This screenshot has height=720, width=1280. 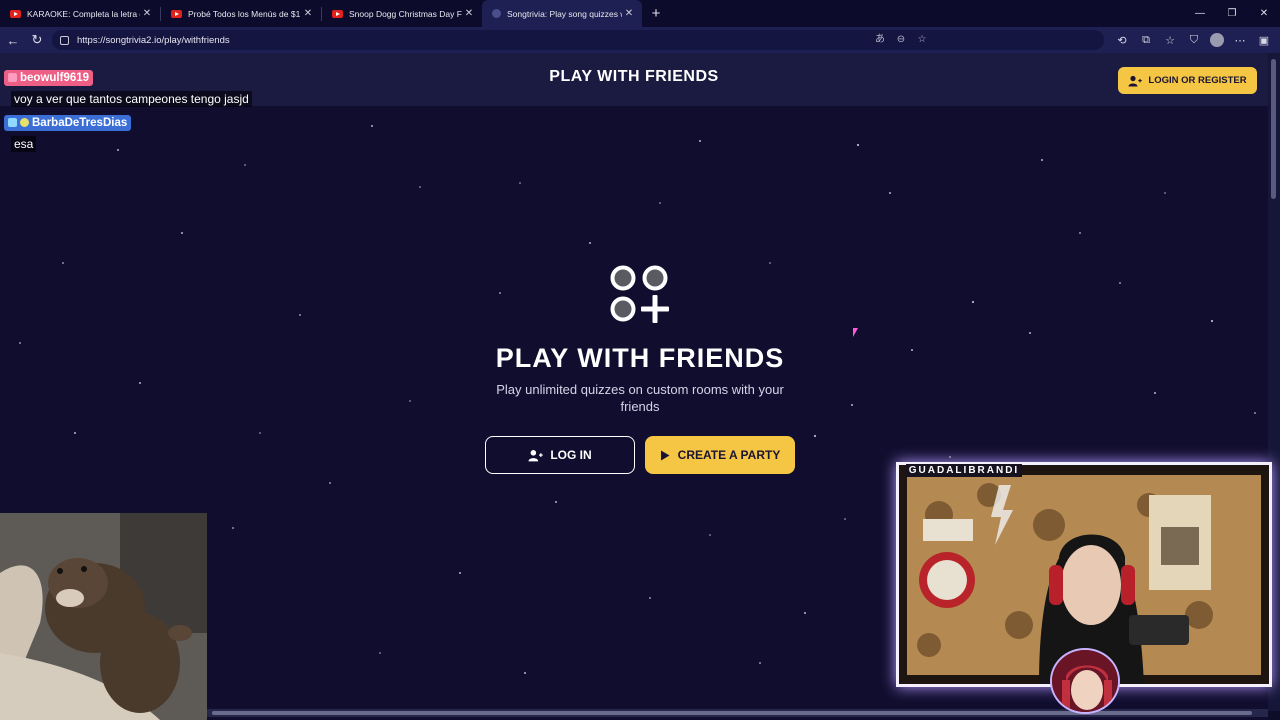 I want to click on create-party-button: CREATE A PARTY, so click(x=720, y=455).